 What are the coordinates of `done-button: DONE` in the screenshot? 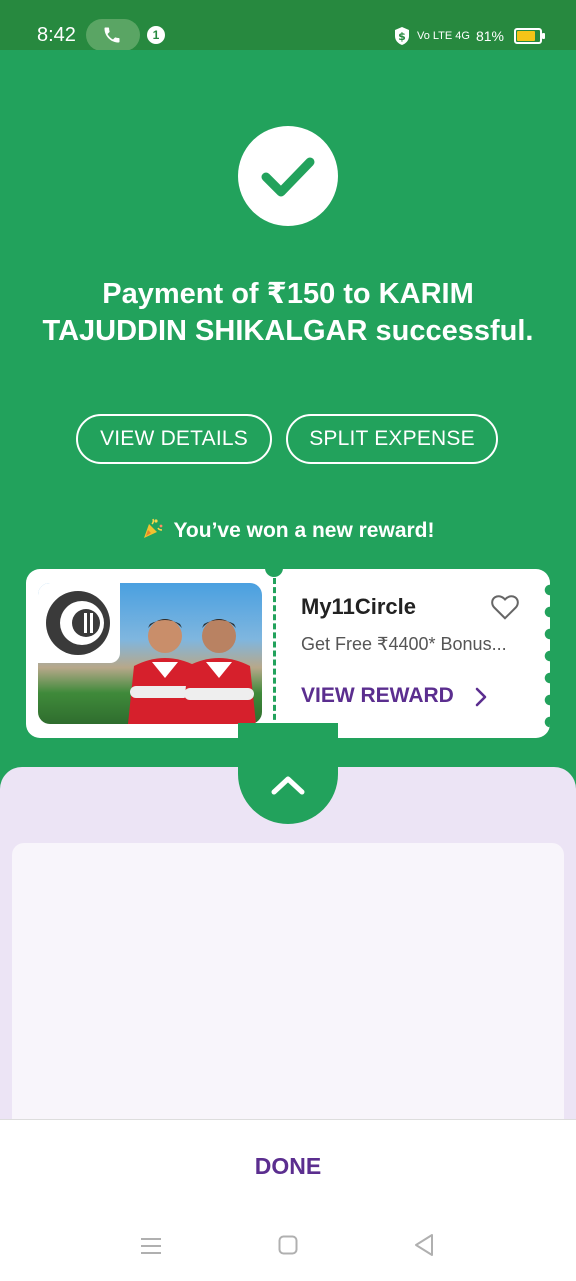 It's located at (288, 1166).